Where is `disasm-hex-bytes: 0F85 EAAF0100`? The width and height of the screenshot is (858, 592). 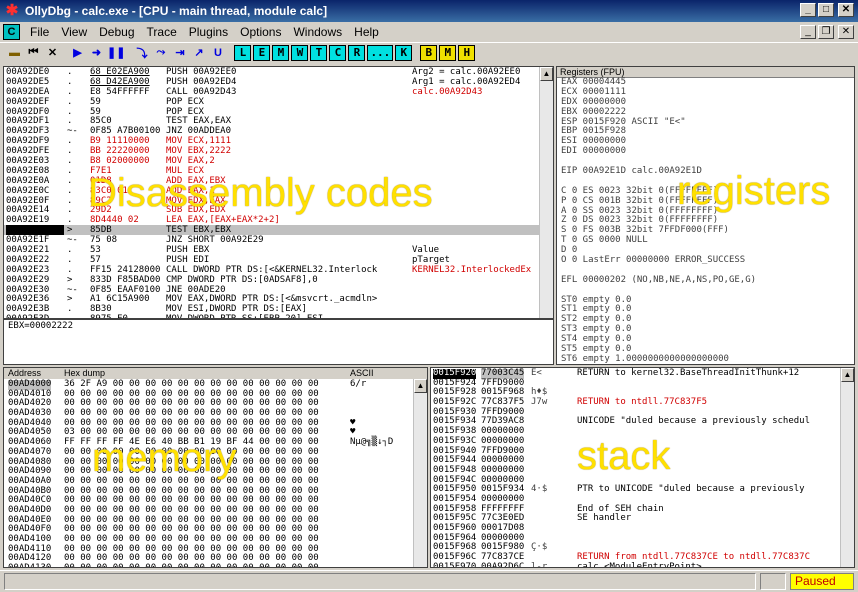 disasm-hex-bytes: 0F85 EAAF0100 is located at coordinates (125, 289).